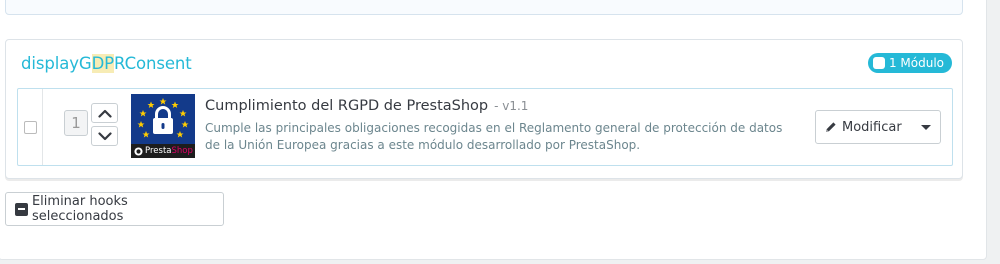  What do you see at coordinates (103, 63) in the screenshot?
I see `hook-title-highlight: DP` at bounding box center [103, 63].